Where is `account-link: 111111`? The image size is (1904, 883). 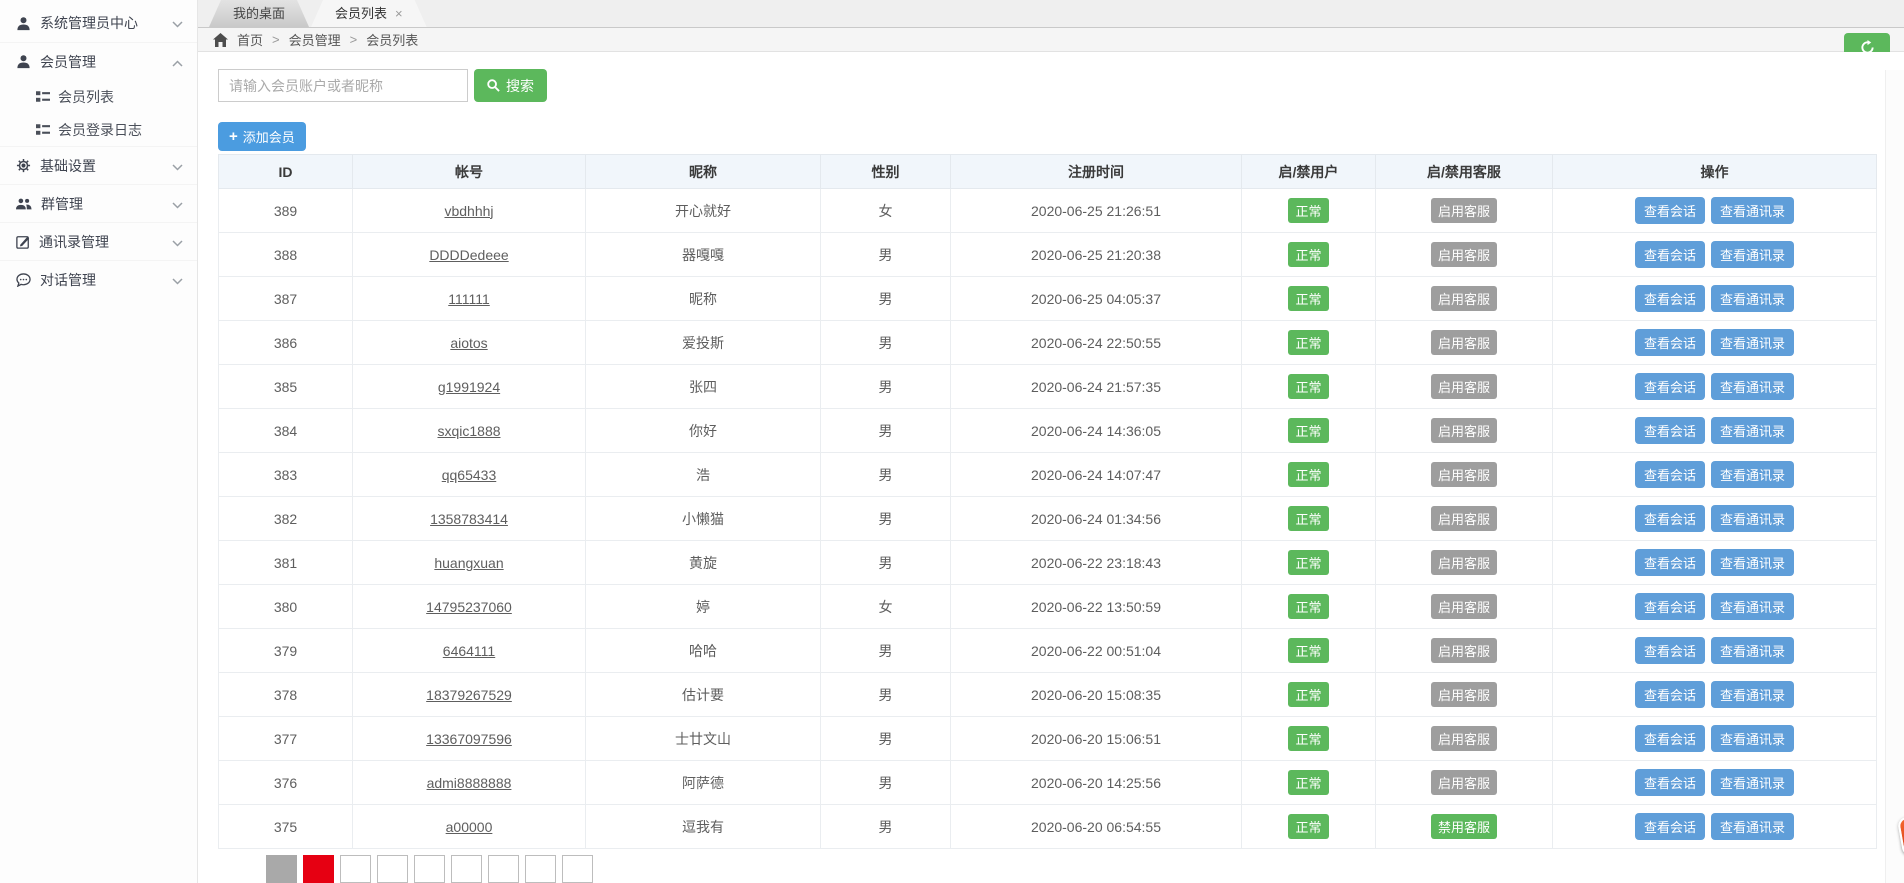
account-link: 111111 is located at coordinates (469, 299).